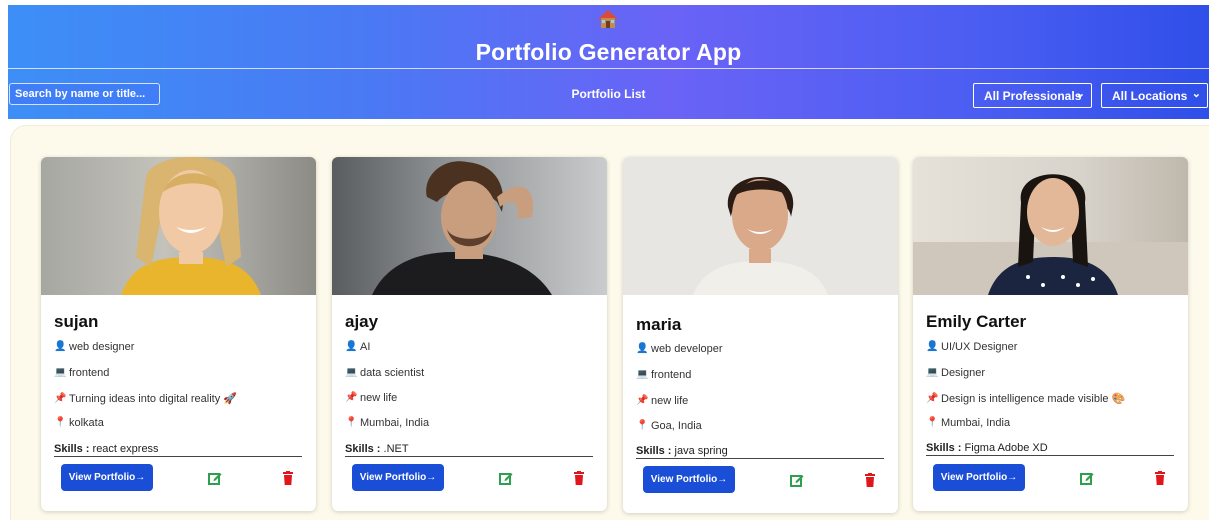  I want to click on skills-value: react express, so click(125, 449).